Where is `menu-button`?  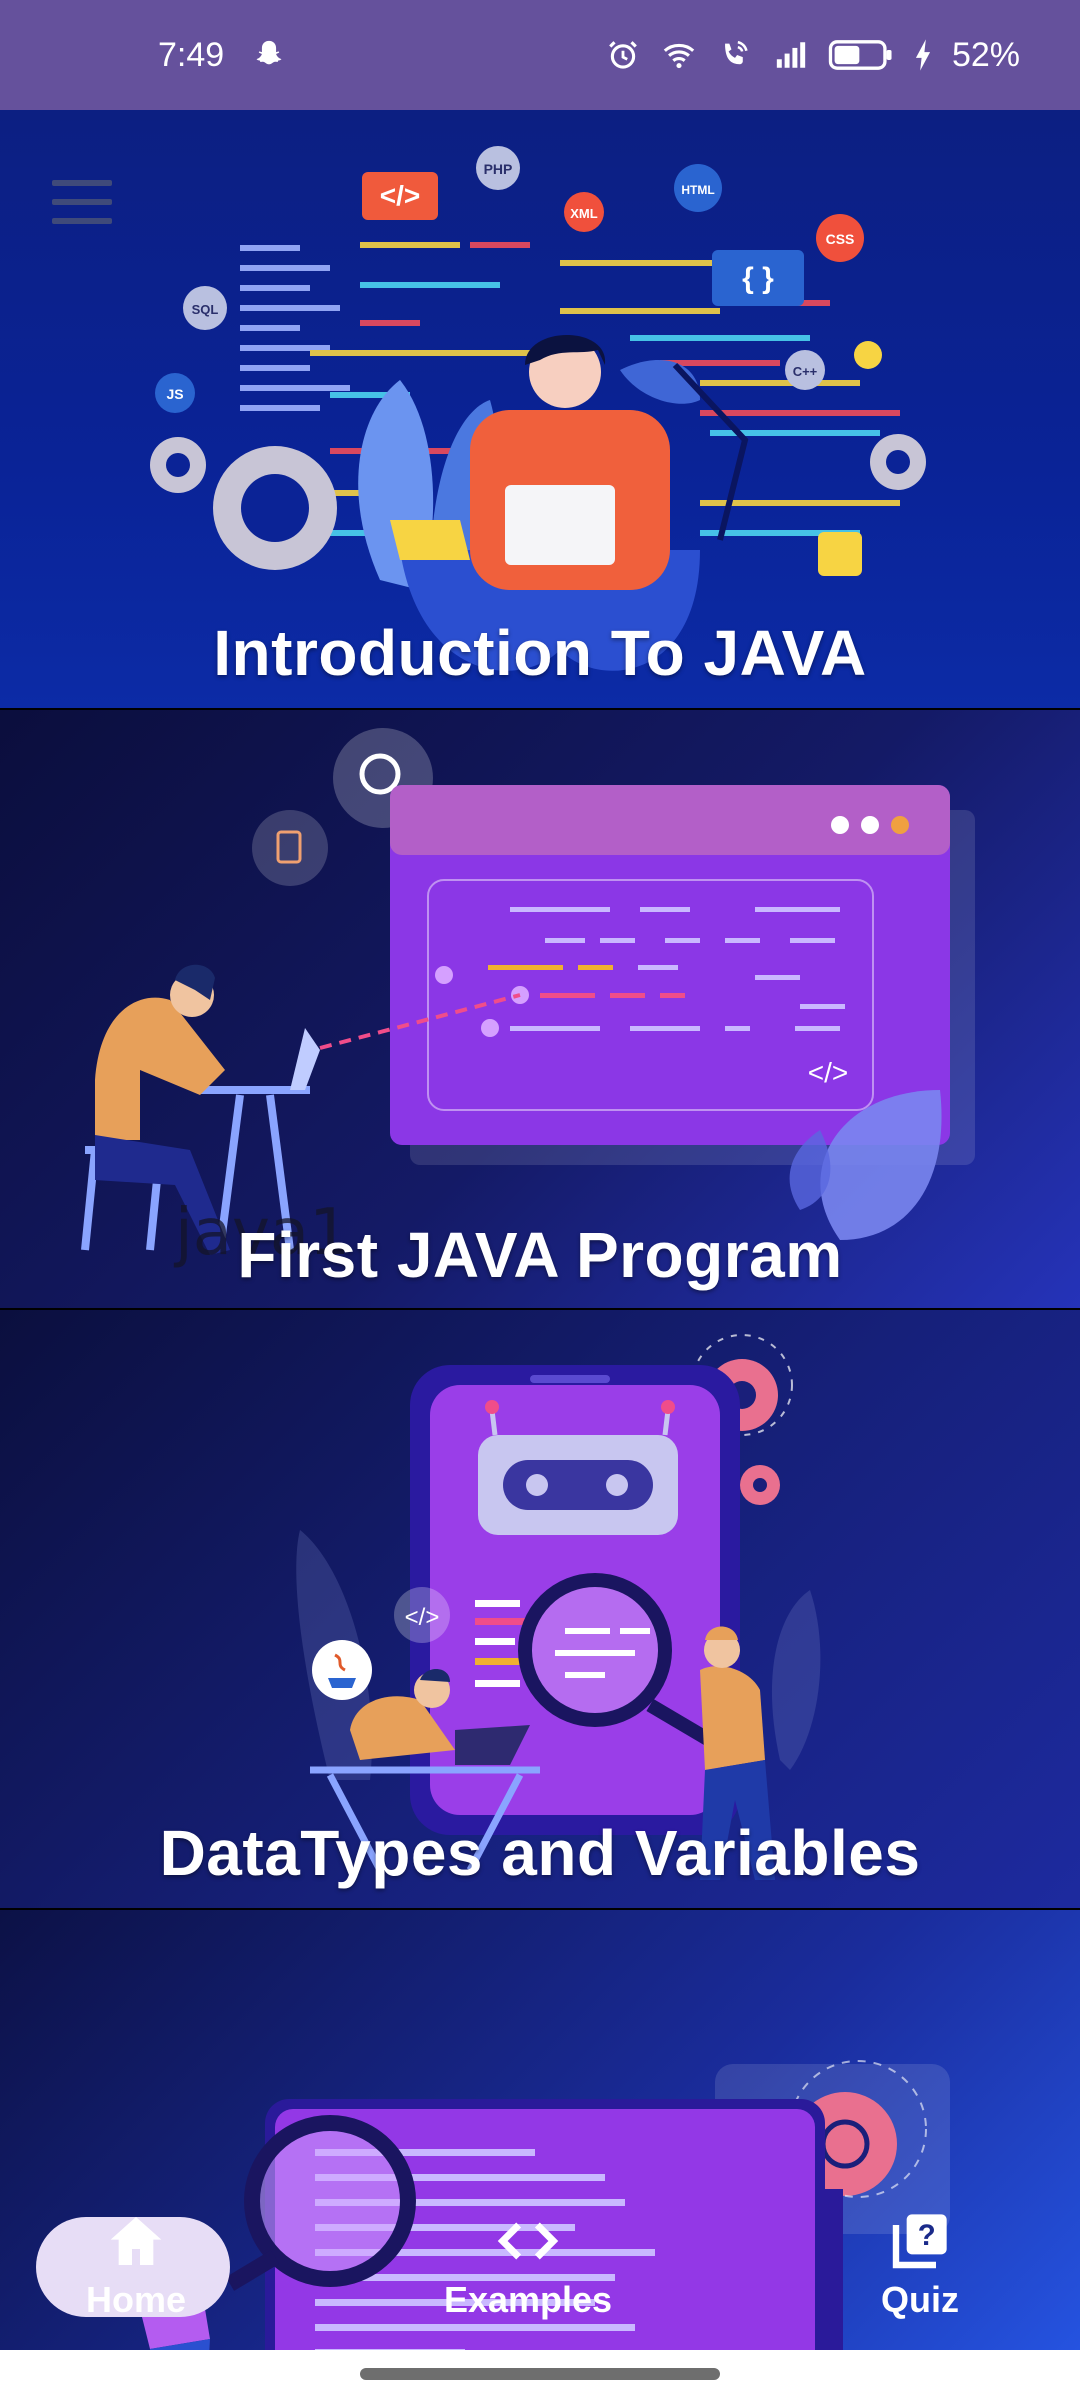 menu-button is located at coordinates (82, 202).